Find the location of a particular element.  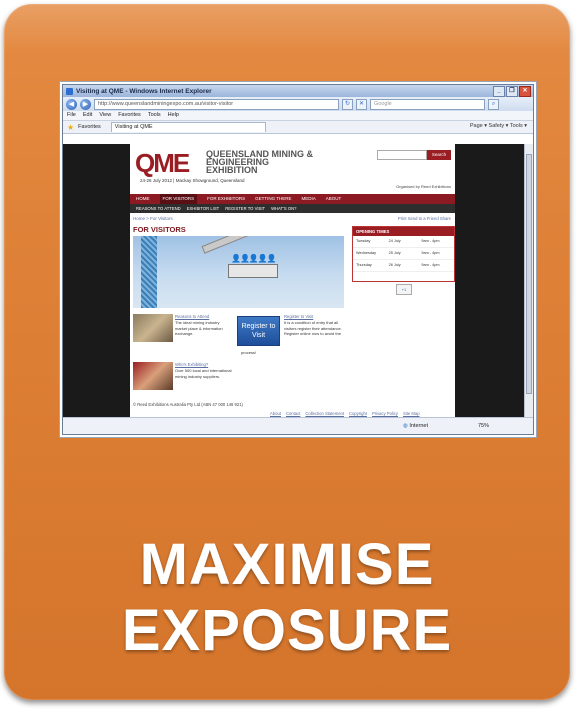

menu-item-tools: Tools is located at coordinates (154, 115).